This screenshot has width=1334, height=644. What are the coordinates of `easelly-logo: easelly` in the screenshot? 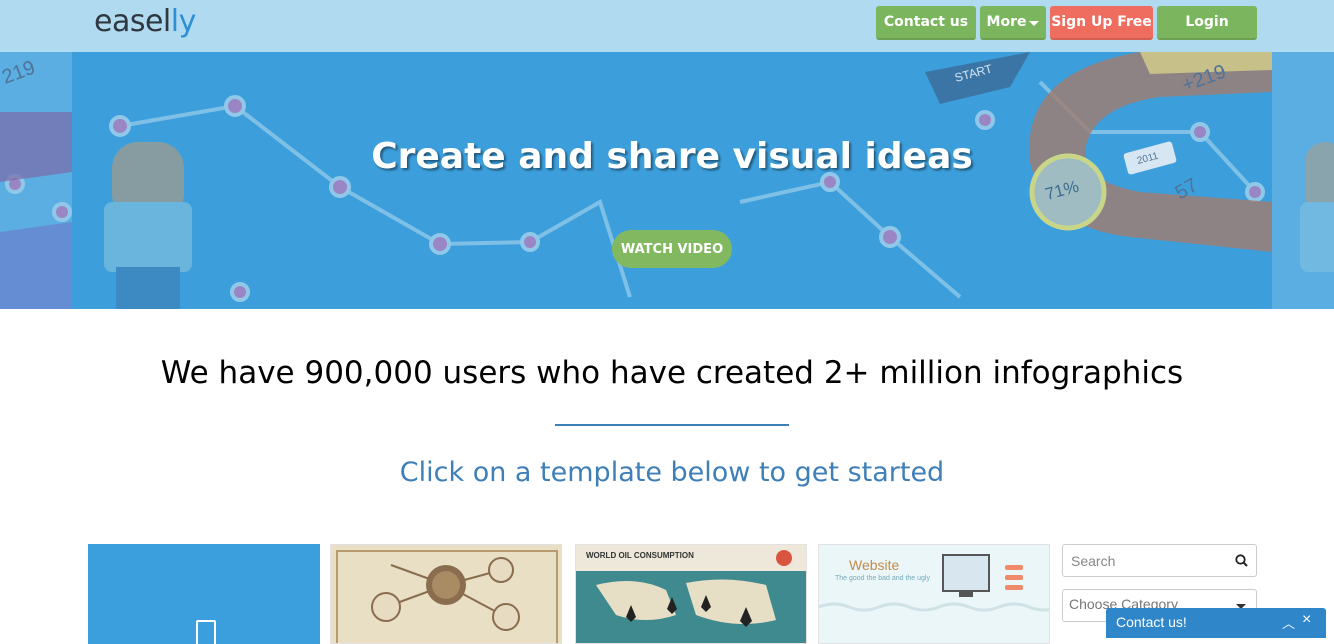 It's located at (145, 21).